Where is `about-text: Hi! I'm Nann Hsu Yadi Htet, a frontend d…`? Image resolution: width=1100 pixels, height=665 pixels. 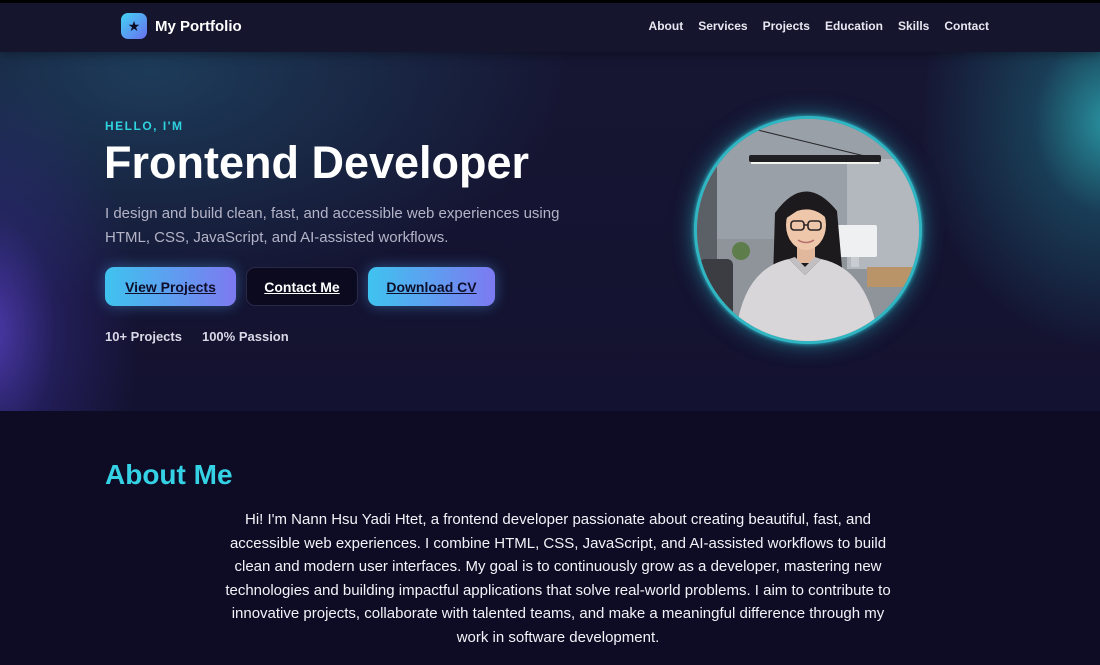
about-text: Hi! I'm Nann Hsu Yadi Htet, a frontend d… is located at coordinates (558, 578).